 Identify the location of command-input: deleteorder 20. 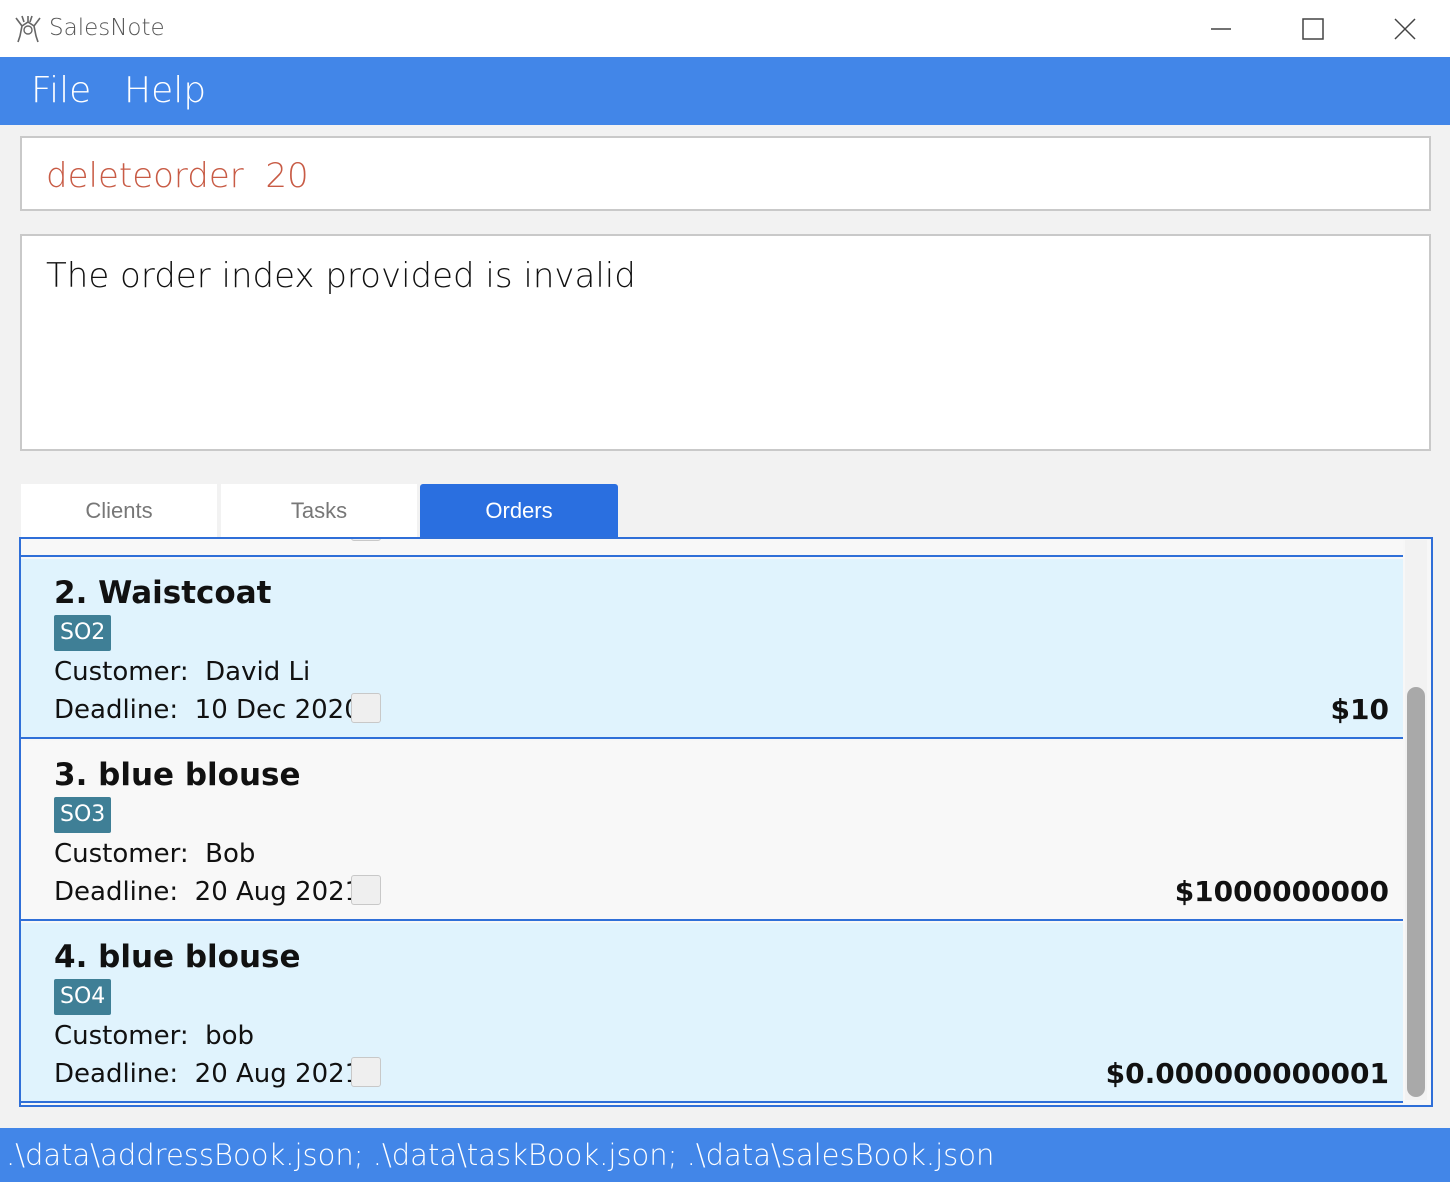
(725, 173).